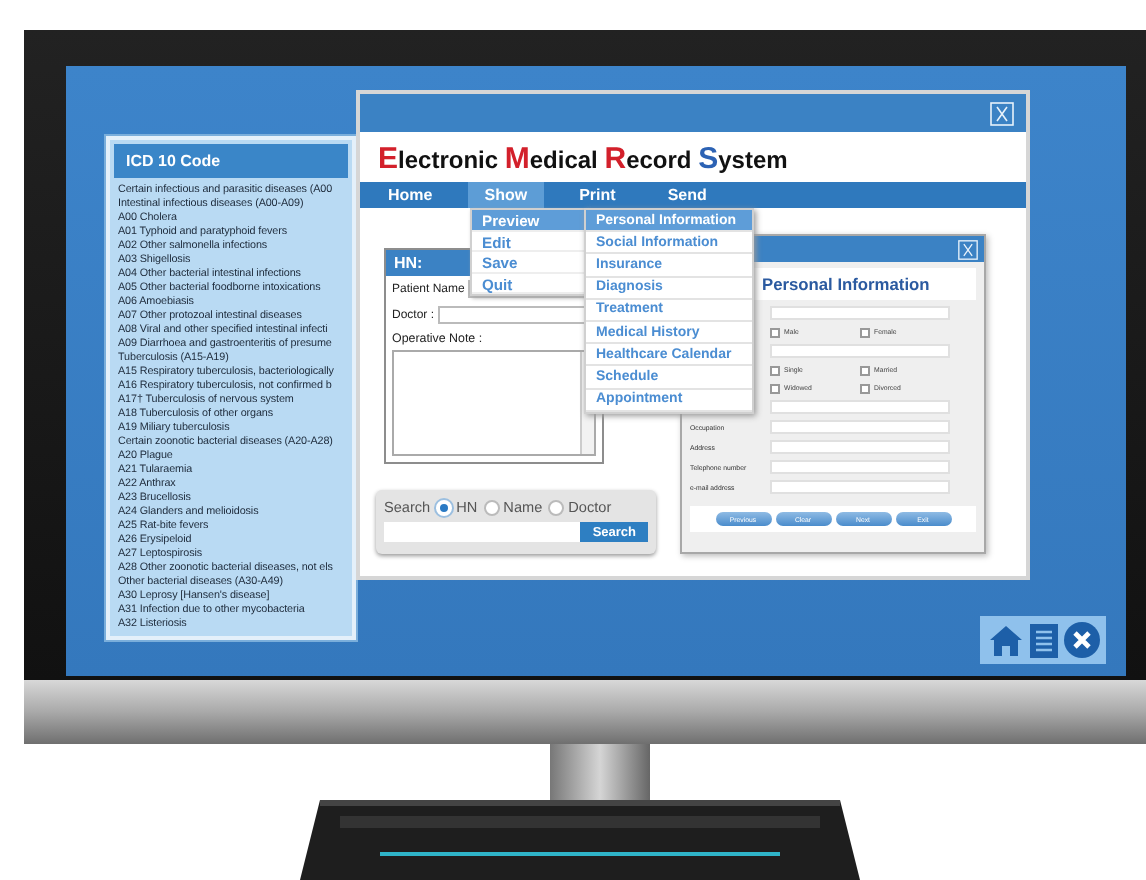  Describe the element at coordinates (482, 532) in the screenshot. I see `search-field` at that location.